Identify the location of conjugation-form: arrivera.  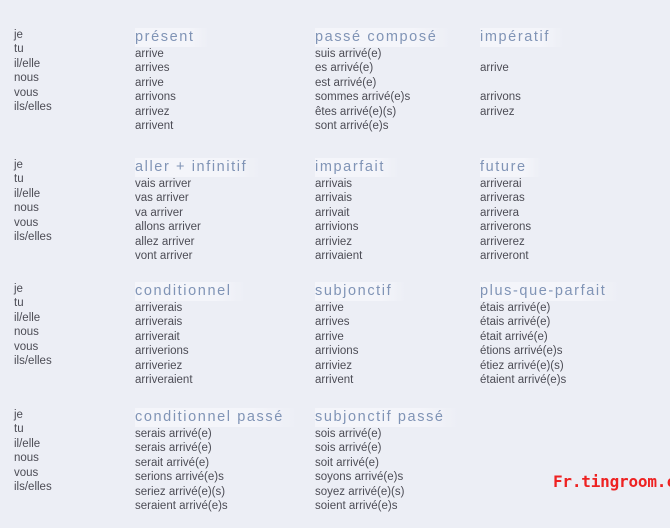
(499, 212).